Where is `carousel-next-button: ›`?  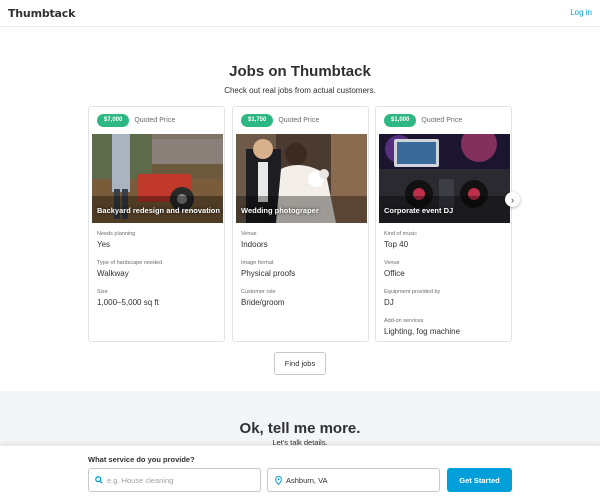
carousel-next-button: › is located at coordinates (512, 199).